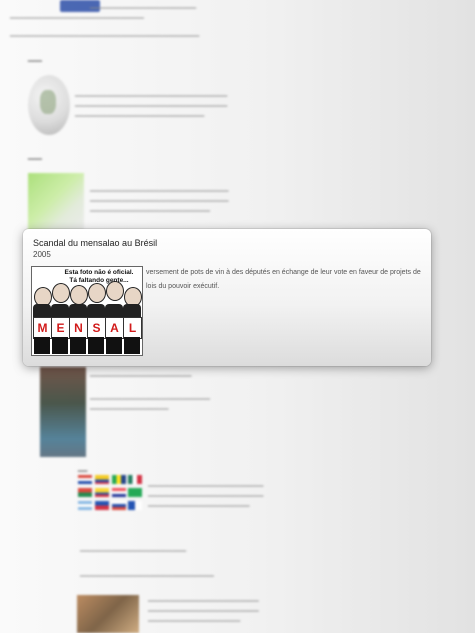  I want to click on text-line: ▁▁▁▁▁▁▁▁▁▁▁▁▁▁▁▁▁▁▁▁, so click(194, 619).